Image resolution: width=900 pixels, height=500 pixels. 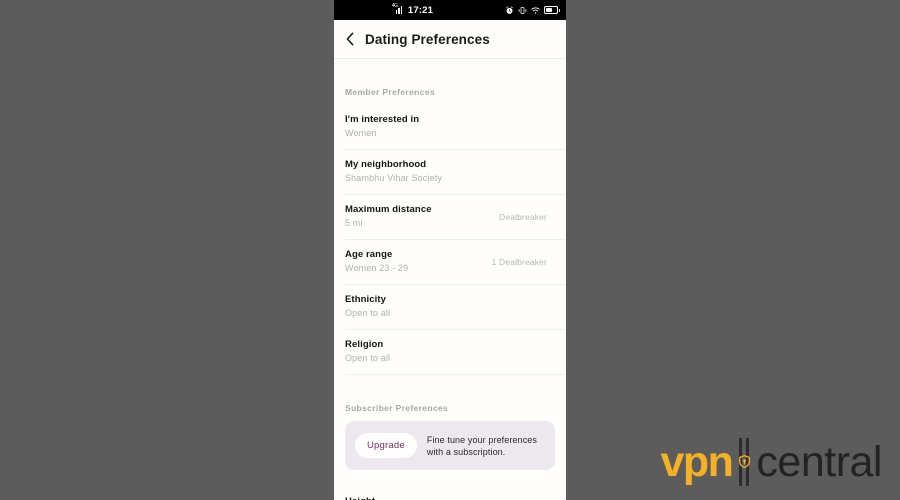 What do you see at coordinates (466, 451) in the screenshot?
I see `upsell-text-line2: with a subscription.` at bounding box center [466, 451].